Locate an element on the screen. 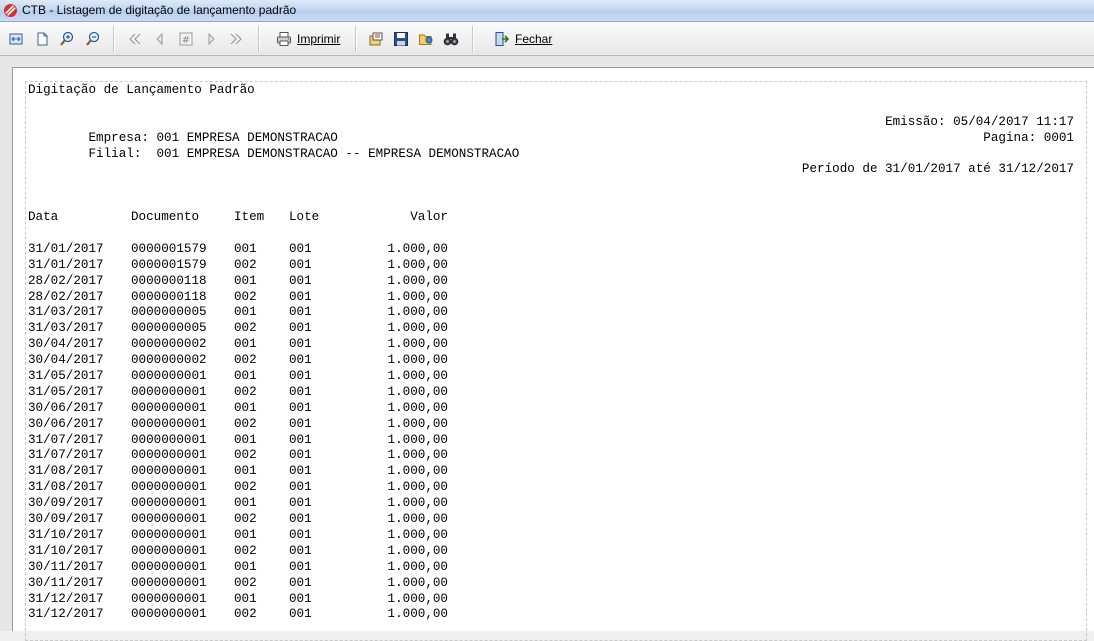 Image resolution: width=1094 pixels, height=641 pixels. table-row: 31/05/2017 0000000001 001 001 1.000,00 is located at coordinates (551, 377).